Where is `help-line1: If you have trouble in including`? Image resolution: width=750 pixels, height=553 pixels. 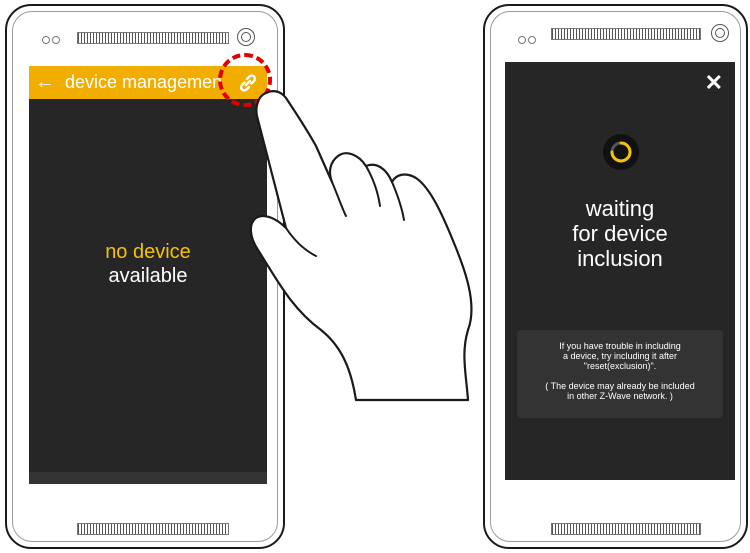
help-line1: If you have trouble in including is located at coordinates (620, 346).